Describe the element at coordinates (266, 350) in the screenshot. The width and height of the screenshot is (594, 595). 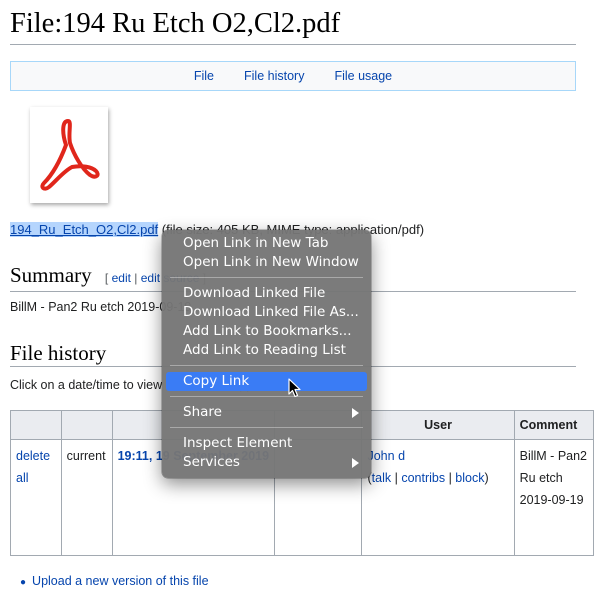
I see `menu-add-reading-list: Add Link to Reading List` at that location.